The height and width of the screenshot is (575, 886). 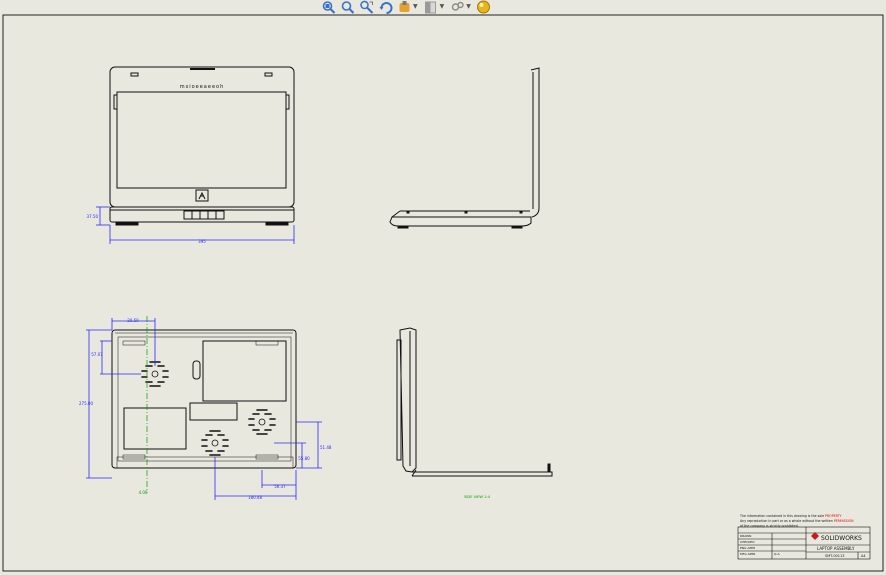 What do you see at coordinates (93, 216) in the screenshot?
I see `front-height-dim: 37.50` at bounding box center [93, 216].